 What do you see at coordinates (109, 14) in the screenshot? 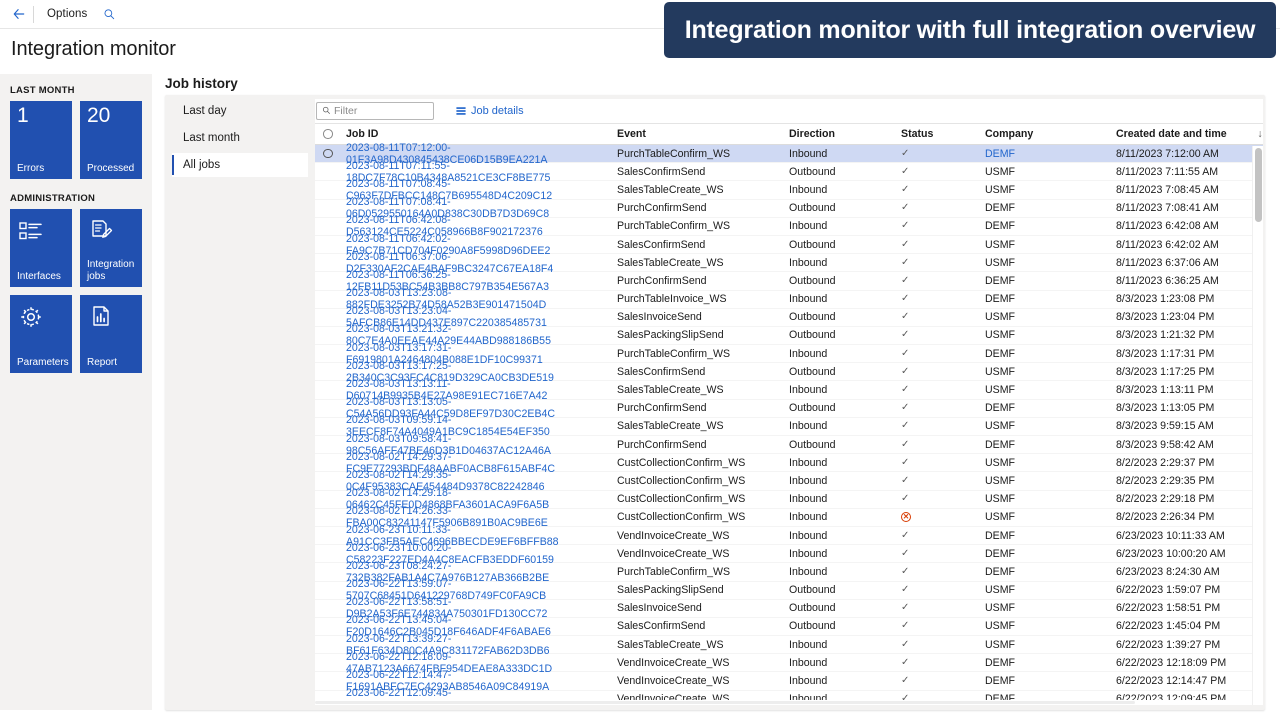
I see `search-icon` at bounding box center [109, 14].